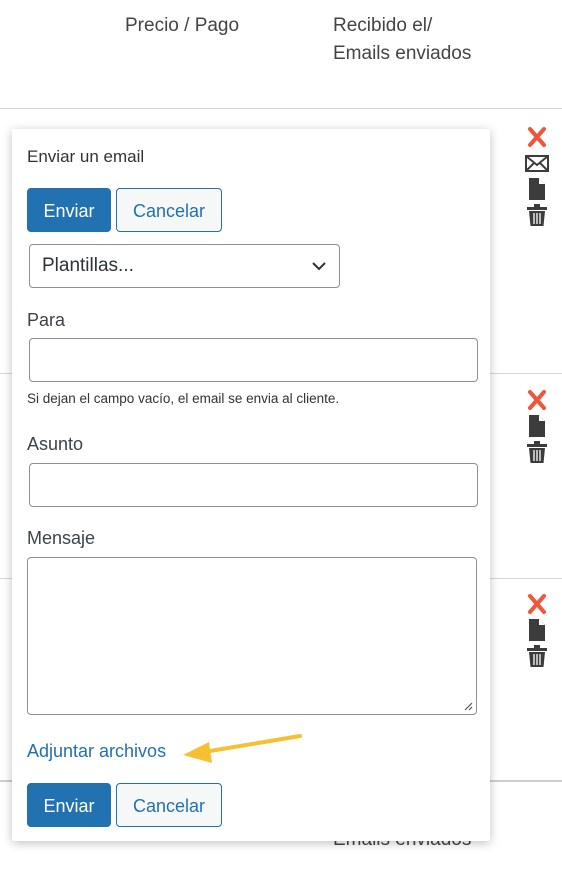 This screenshot has height=889, width=562. I want to click on column-header-received-line1: Recibido el/, so click(383, 25).